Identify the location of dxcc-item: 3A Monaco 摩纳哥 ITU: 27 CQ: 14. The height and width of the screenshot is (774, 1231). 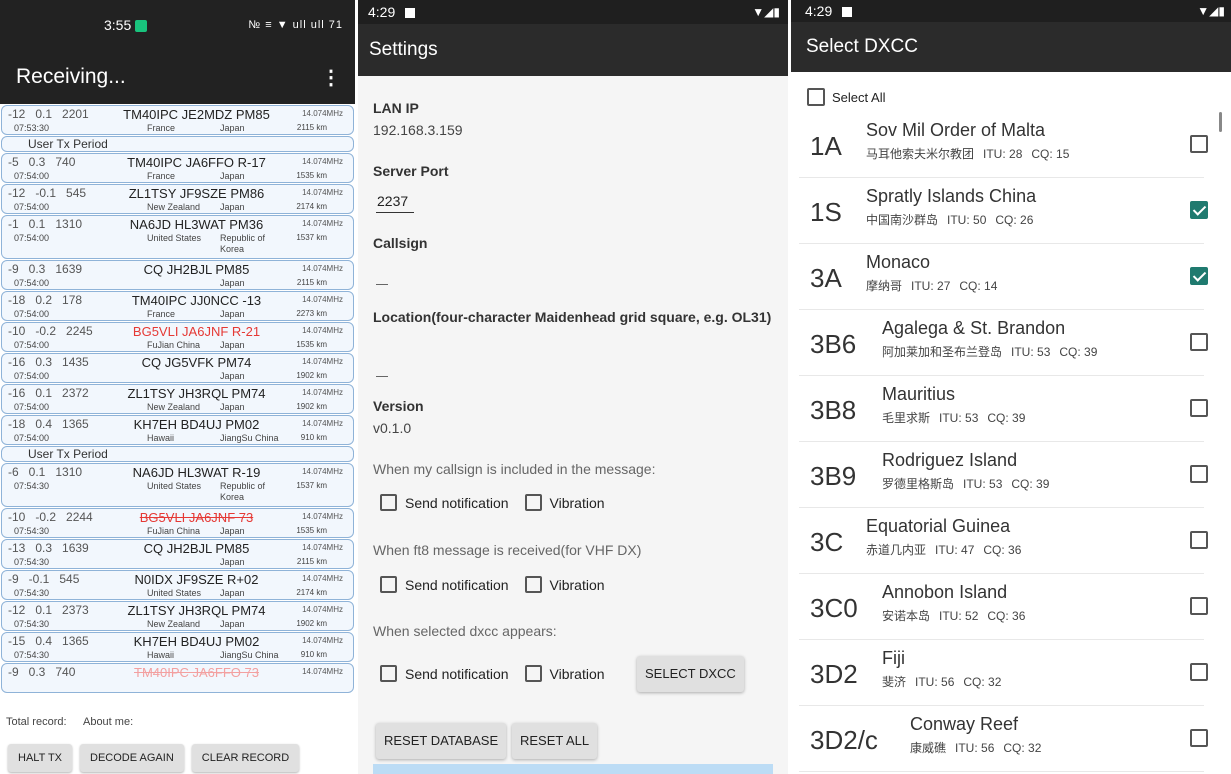
(1003, 277).